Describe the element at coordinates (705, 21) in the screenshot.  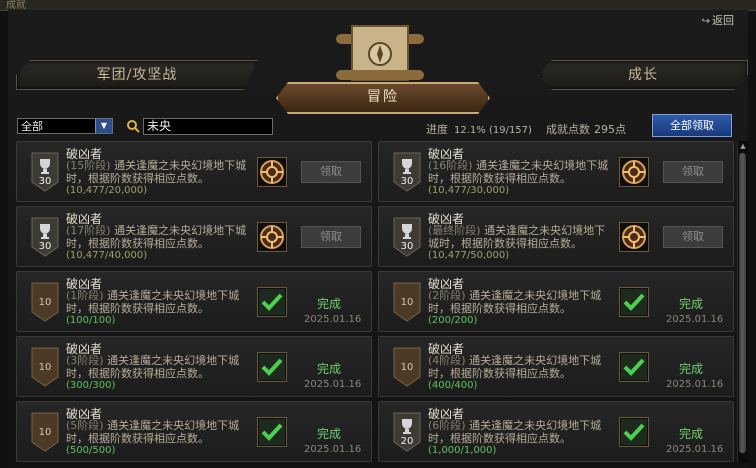
I see `return-icon: ↪` at that location.